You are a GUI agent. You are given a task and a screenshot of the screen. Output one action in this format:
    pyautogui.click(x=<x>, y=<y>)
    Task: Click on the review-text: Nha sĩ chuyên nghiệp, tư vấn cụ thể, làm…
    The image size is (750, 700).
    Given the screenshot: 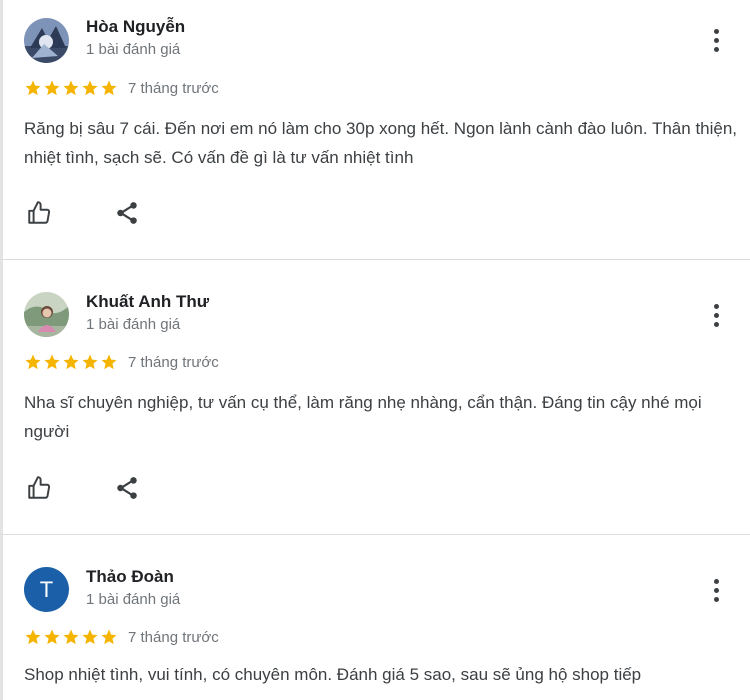 What is the action you would take?
    pyautogui.click(x=363, y=417)
    